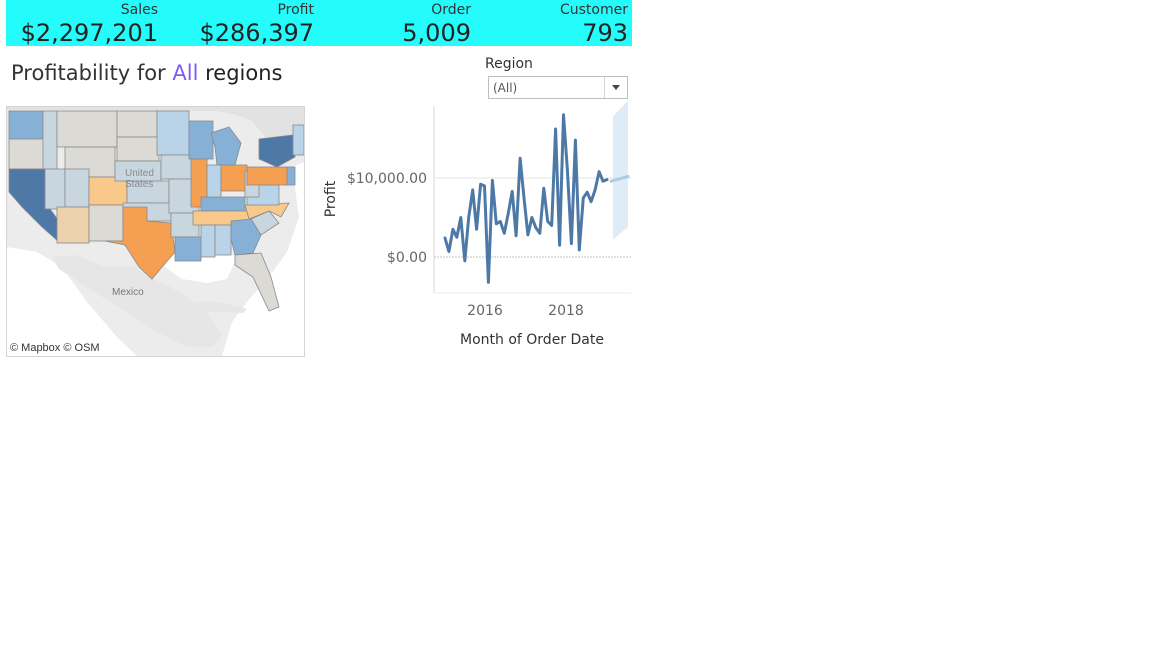  Describe the element at coordinates (593, 10) in the screenshot. I see `kpi-customer-label: Customer` at that location.